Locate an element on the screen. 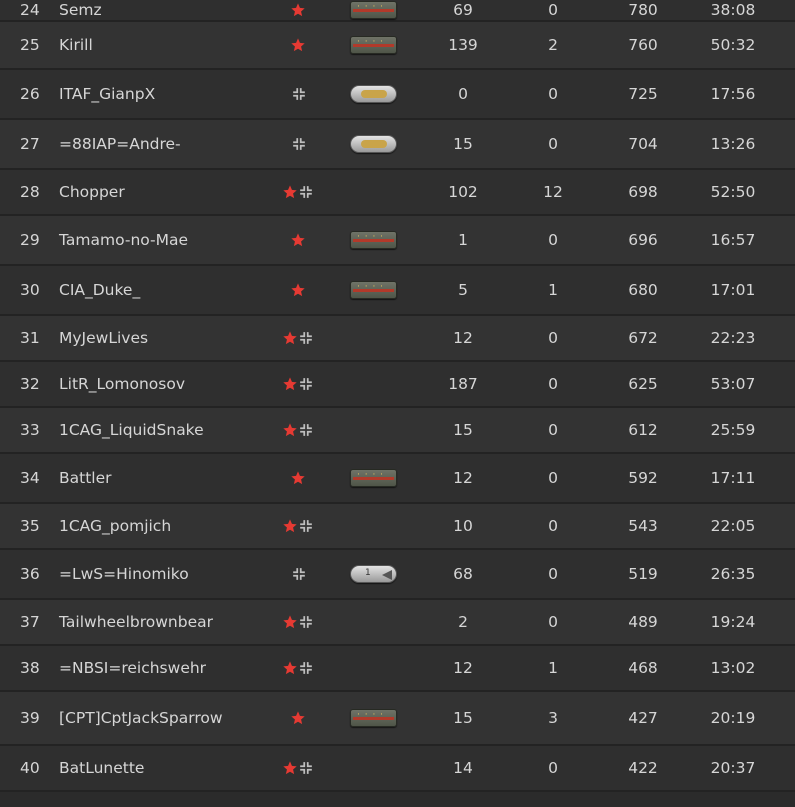 This screenshot has height=807, width=795. table-row: 28 Chopper 102 12 698 52:50 is located at coordinates (397, 193).